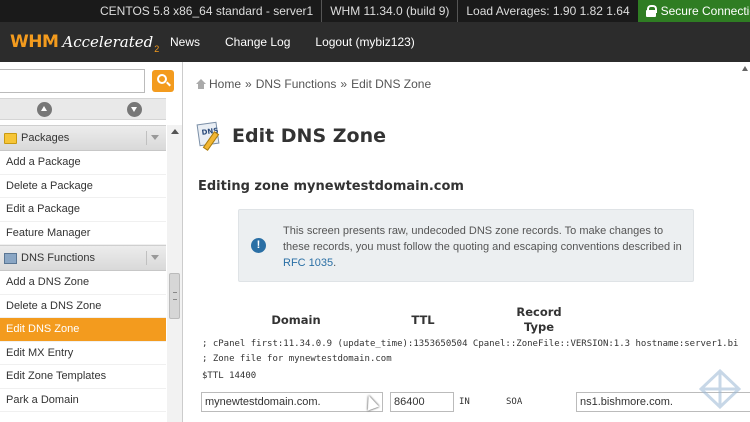 Image resolution: width=750 pixels, height=422 pixels. Describe the element at coordinates (297, 359) in the screenshot. I see `zone-comment-line: ; Zone file for mynewtestdomain.com` at that location.